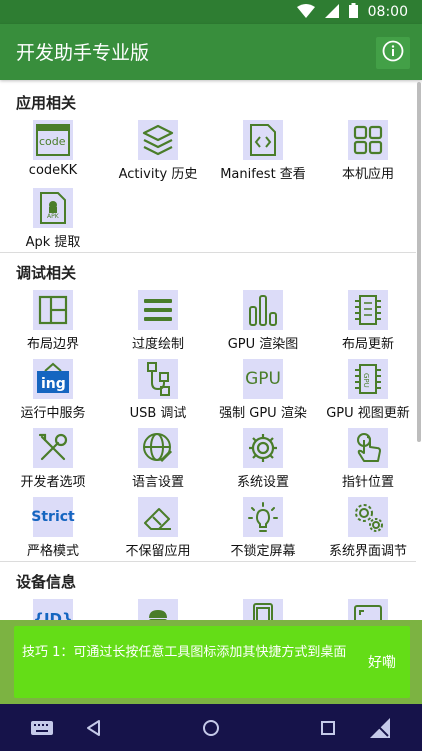 The width and height of the screenshot is (422, 751). I want to click on tool-language-settings: 语言设置, so click(158, 461).